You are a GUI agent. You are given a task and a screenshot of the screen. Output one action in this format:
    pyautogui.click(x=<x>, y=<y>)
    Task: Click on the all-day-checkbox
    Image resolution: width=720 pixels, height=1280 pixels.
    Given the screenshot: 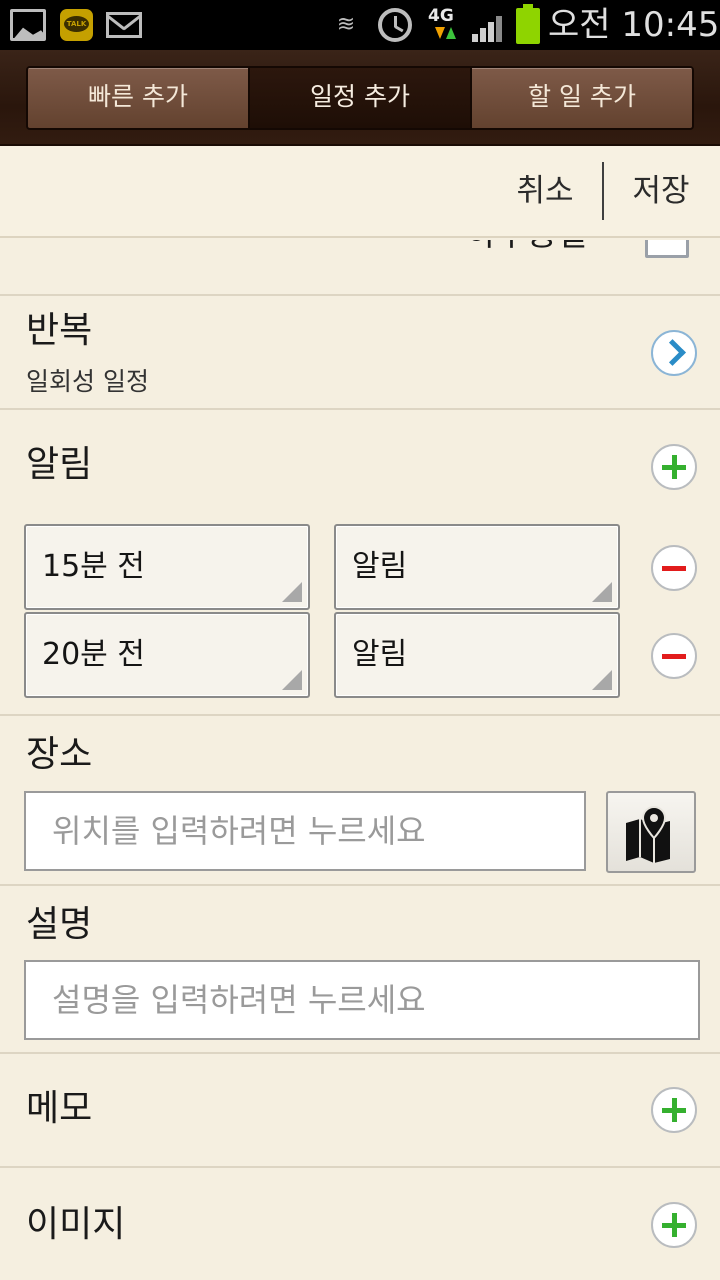 What is the action you would take?
    pyautogui.click(x=667, y=249)
    